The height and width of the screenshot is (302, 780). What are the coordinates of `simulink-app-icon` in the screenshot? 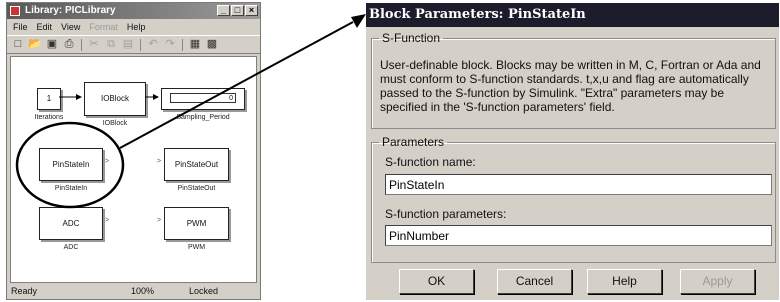 It's located at (15, 11).